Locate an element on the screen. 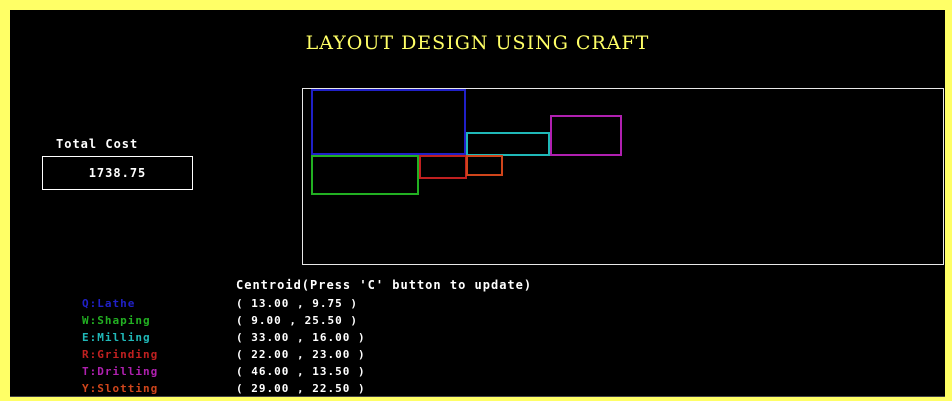  legend-row-drilling: T:Drilling ( 46.00 , 13.50 ) is located at coordinates (224, 371).